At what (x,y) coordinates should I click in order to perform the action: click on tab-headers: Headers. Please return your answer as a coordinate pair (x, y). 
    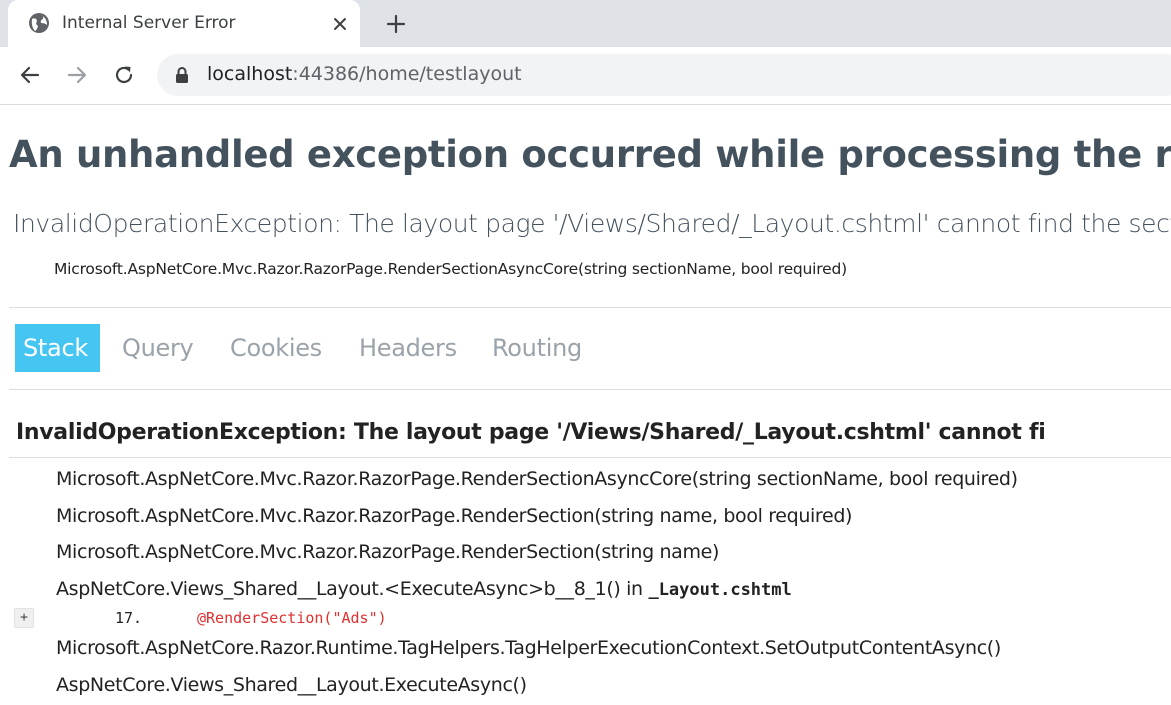
    Looking at the image, I should click on (408, 348).